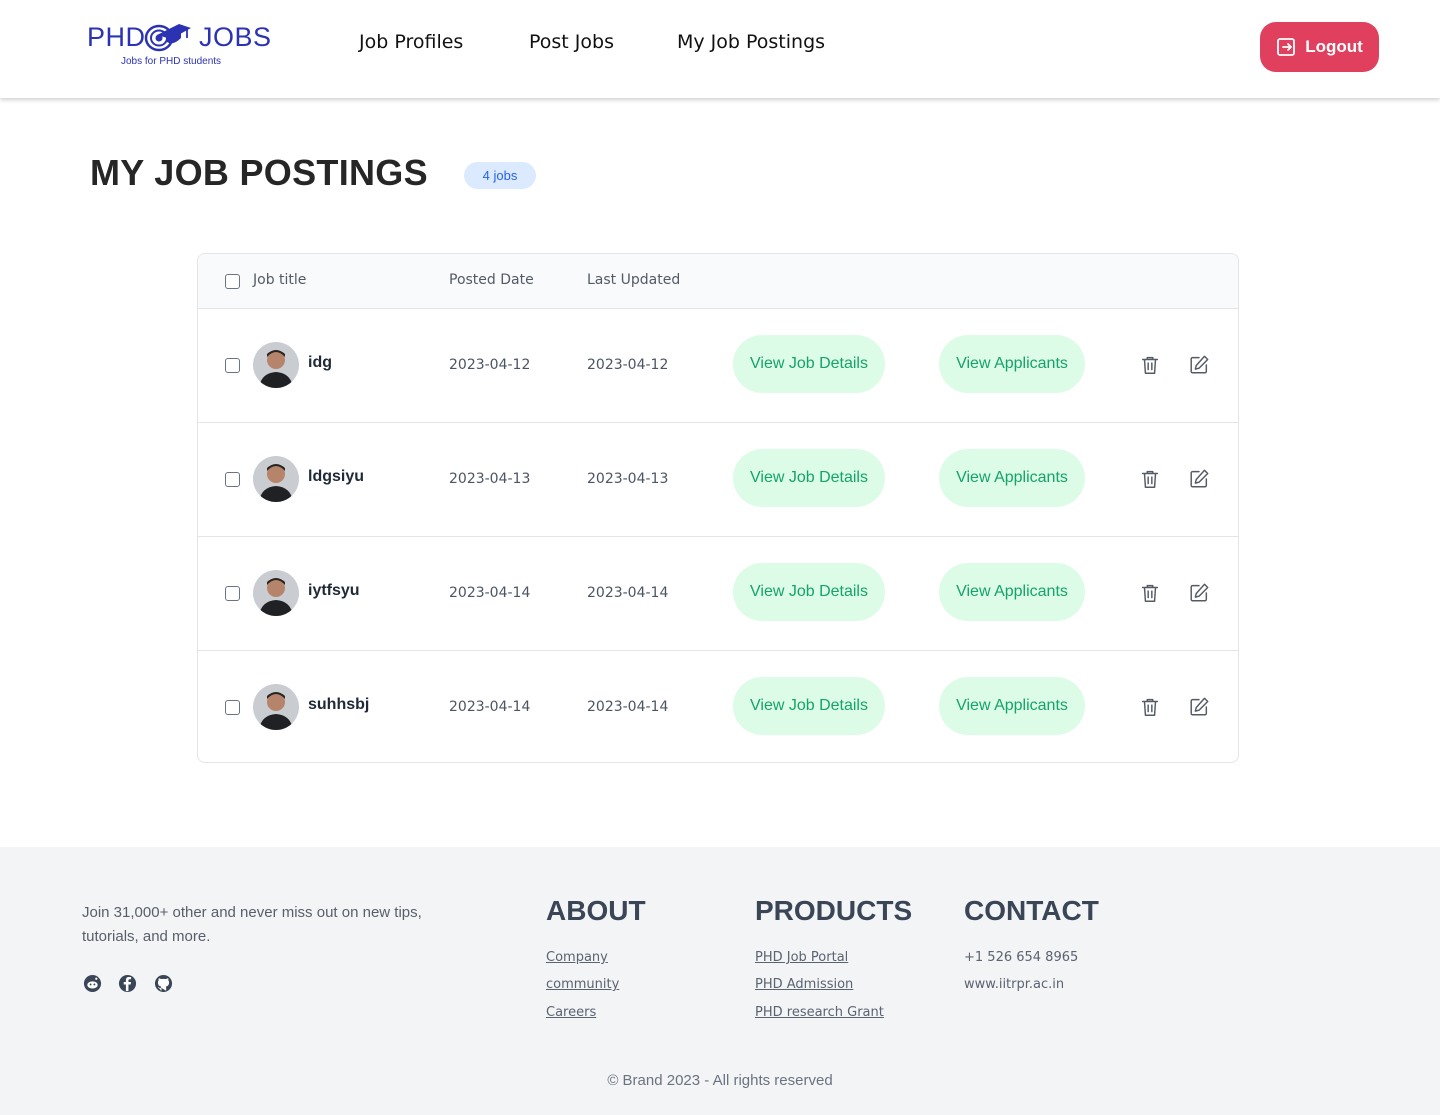 The height and width of the screenshot is (1115, 1440). What do you see at coordinates (834, 910) in the screenshot?
I see `footer-products-heading: PRODUCTS` at bounding box center [834, 910].